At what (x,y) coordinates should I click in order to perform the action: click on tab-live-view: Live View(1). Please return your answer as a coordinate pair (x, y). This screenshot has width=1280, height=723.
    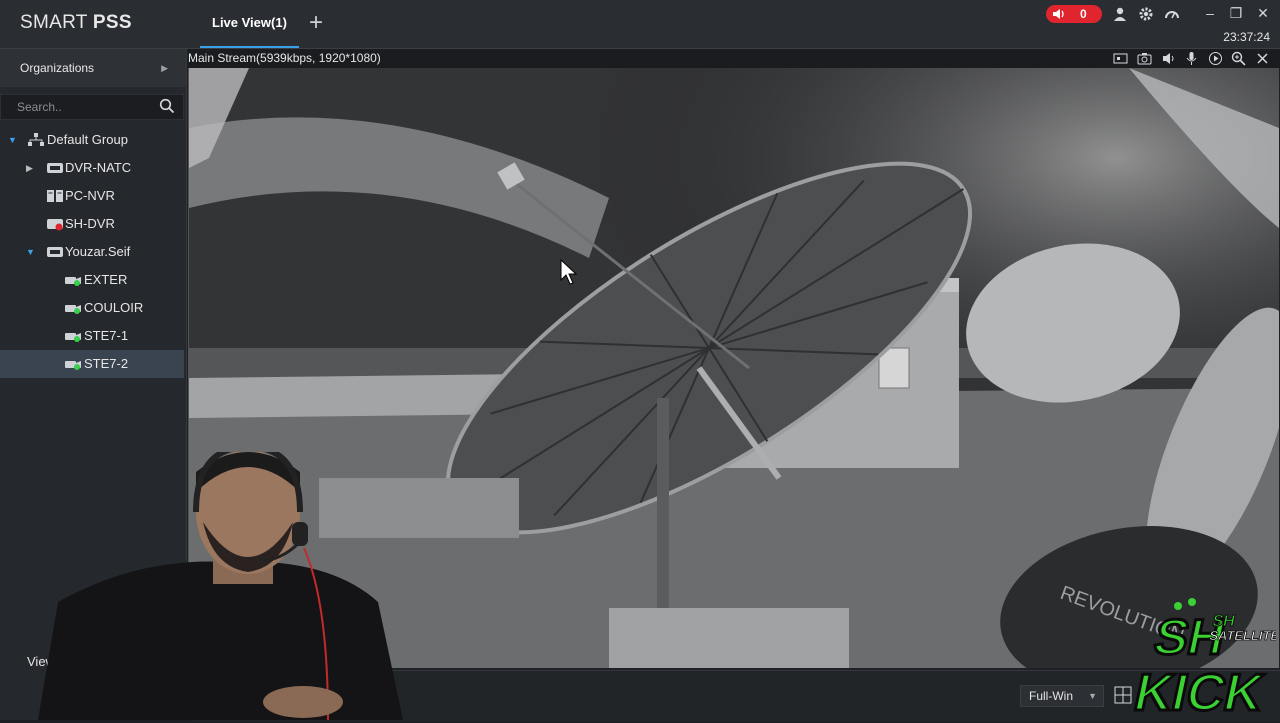
    Looking at the image, I should click on (249, 24).